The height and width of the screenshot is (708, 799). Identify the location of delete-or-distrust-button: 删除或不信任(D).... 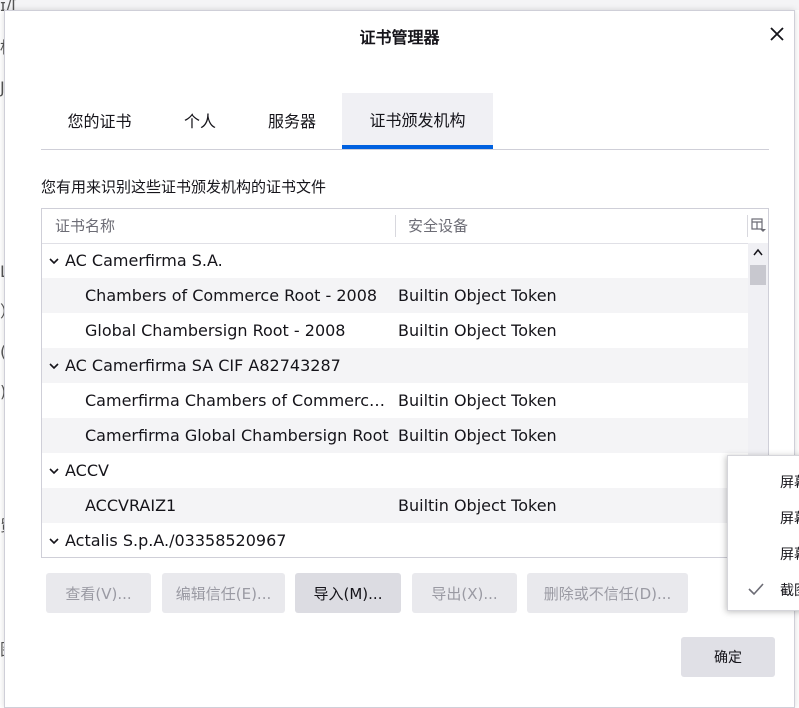
(607, 593).